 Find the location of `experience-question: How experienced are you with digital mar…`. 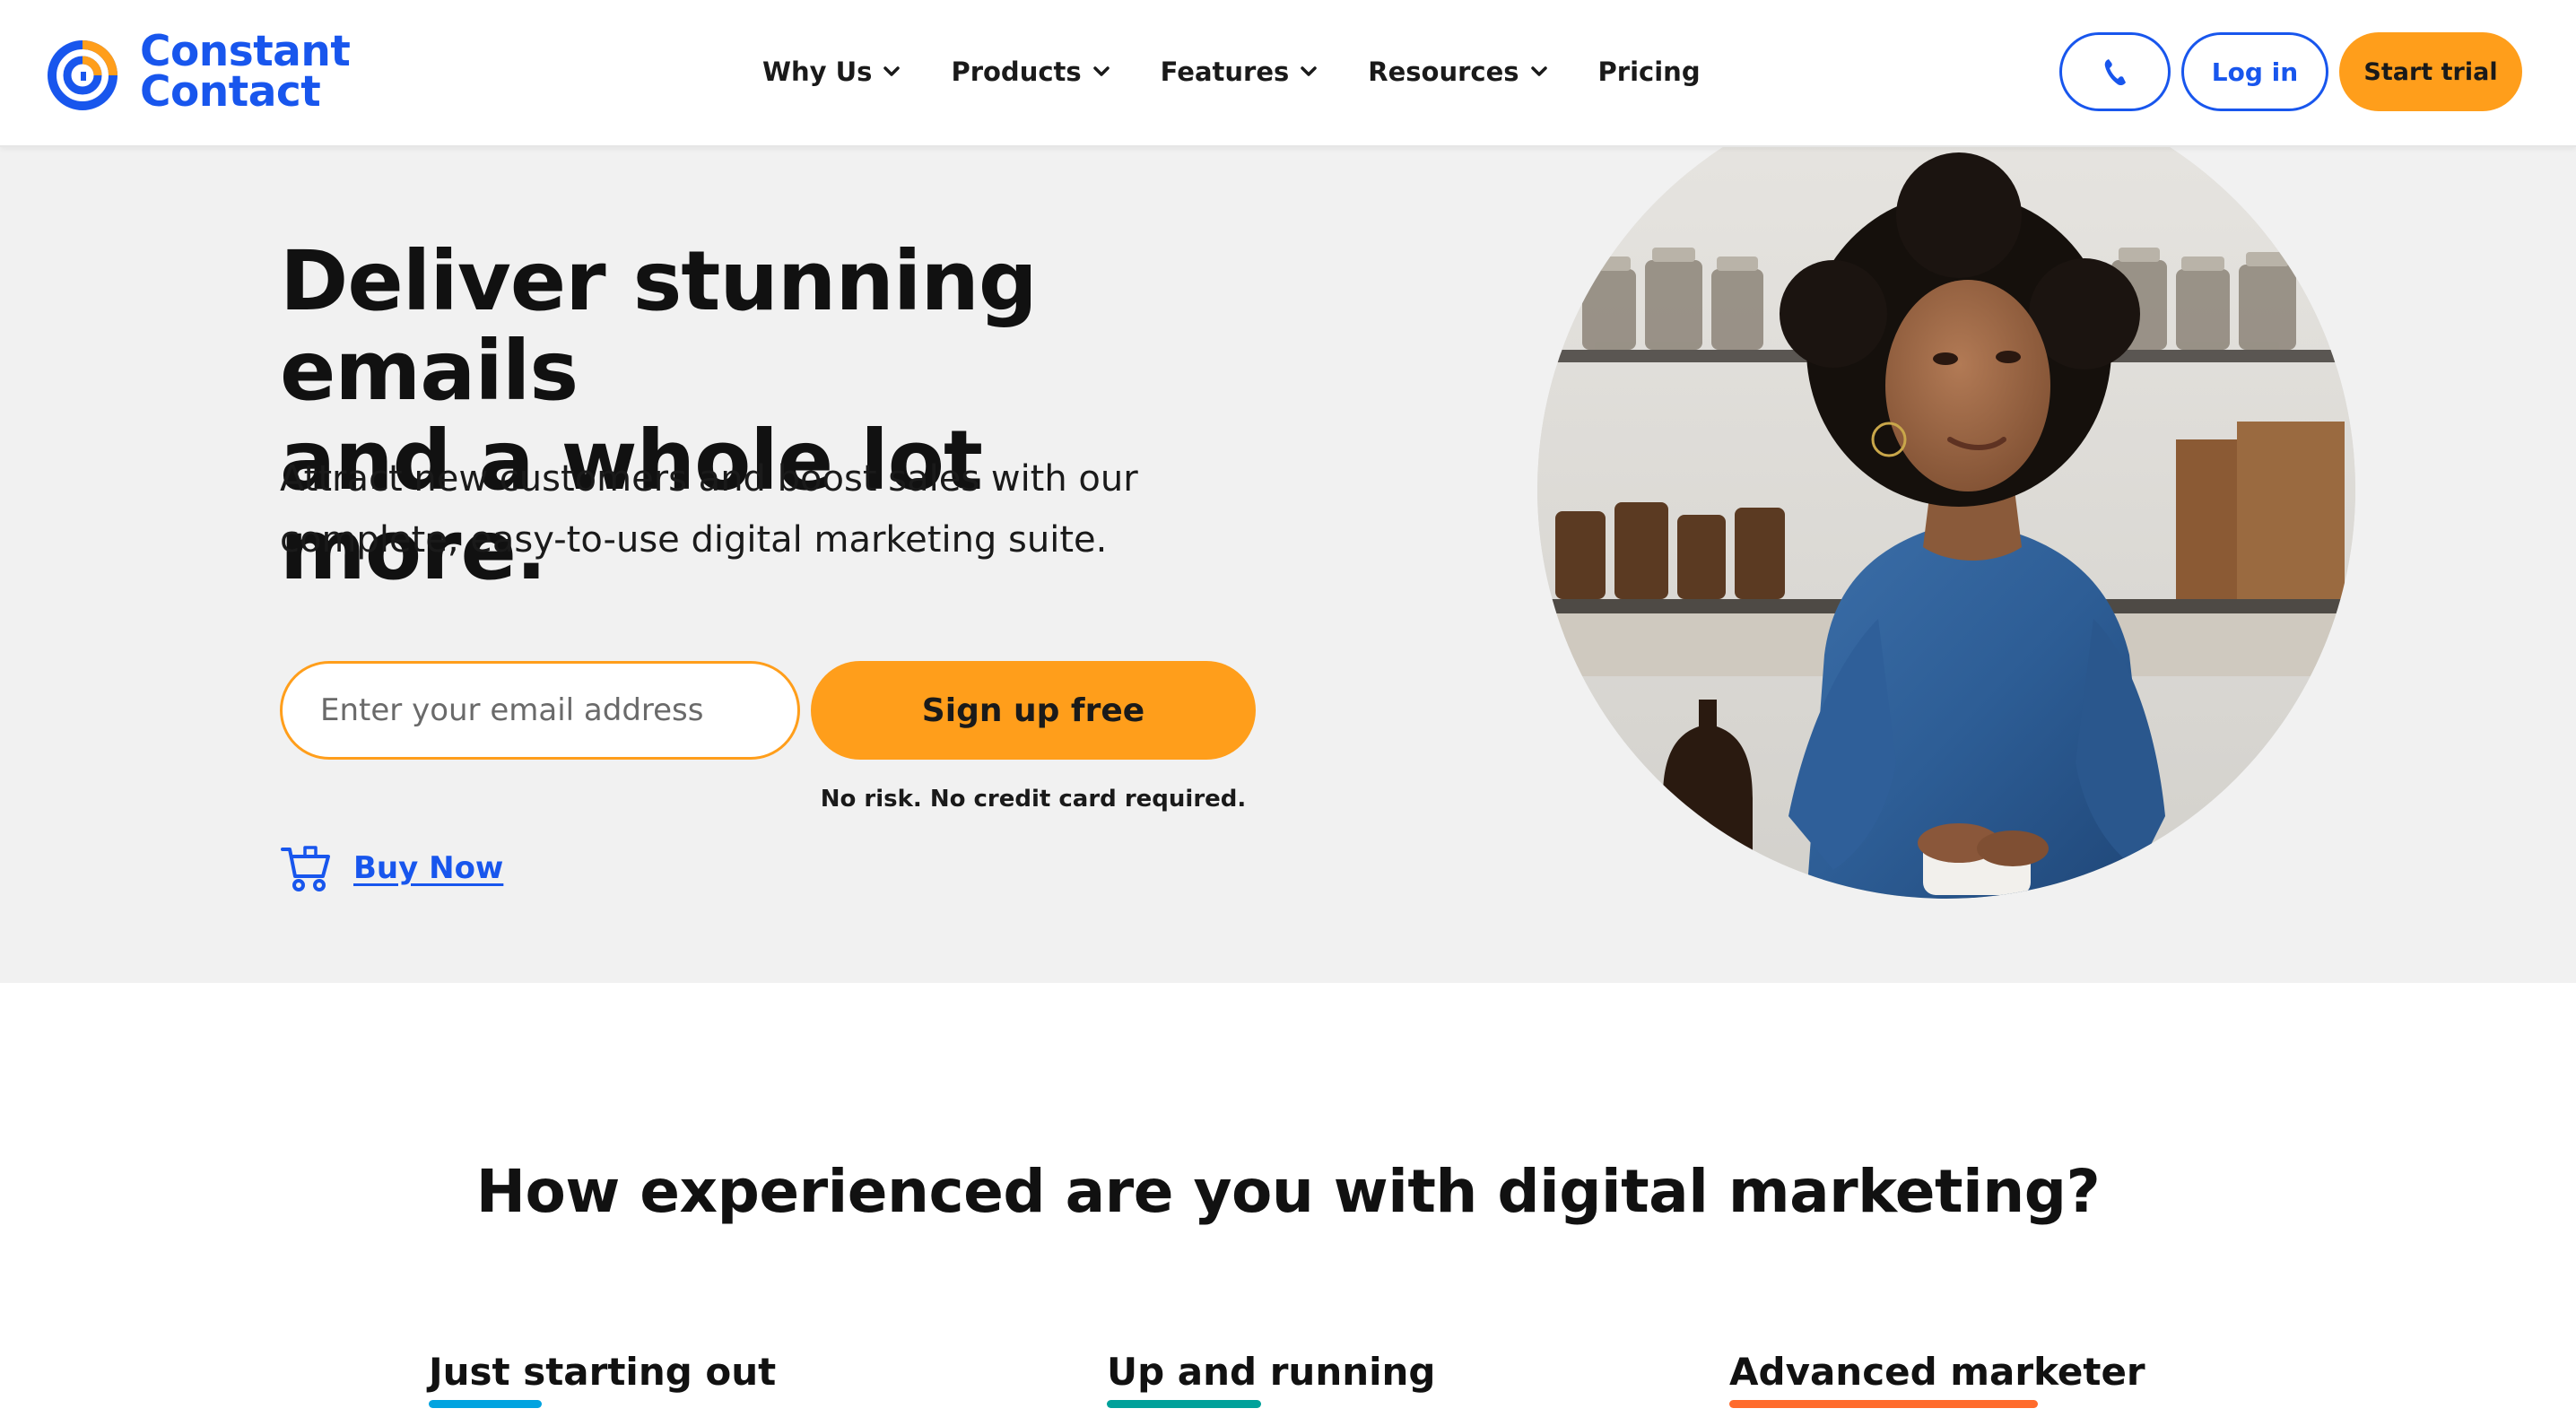

experience-question: How experienced are you with digital mar… is located at coordinates (1288, 1191).